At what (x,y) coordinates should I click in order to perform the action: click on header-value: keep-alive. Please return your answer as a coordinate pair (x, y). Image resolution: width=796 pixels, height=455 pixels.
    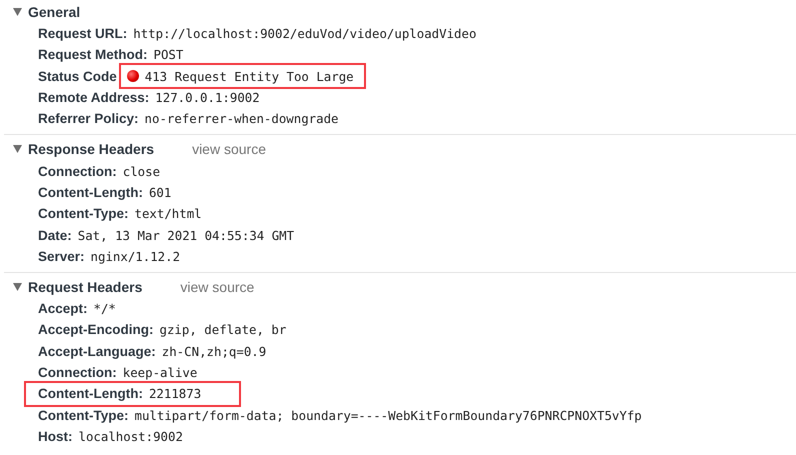
    Looking at the image, I should click on (160, 372).